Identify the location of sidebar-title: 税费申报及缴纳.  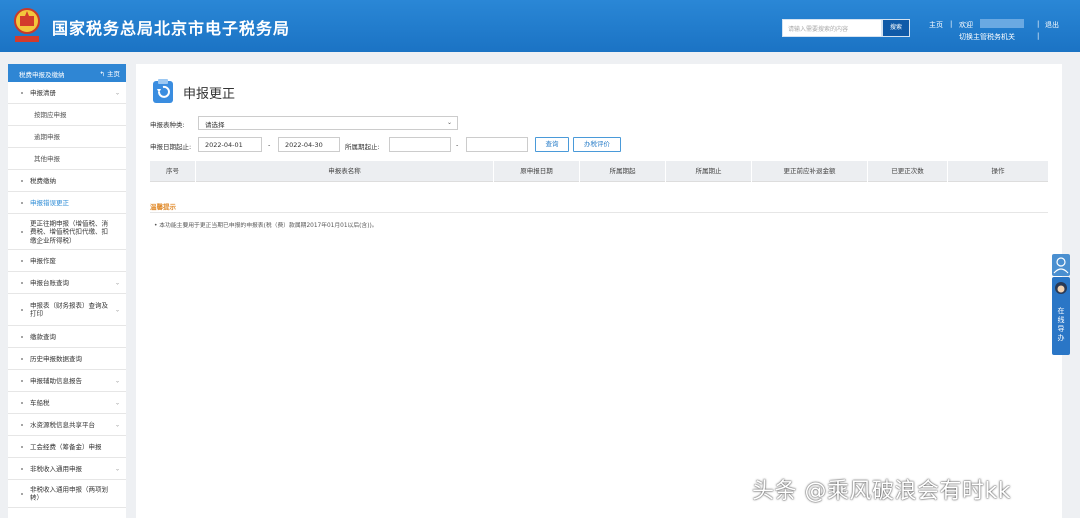
(42, 75).